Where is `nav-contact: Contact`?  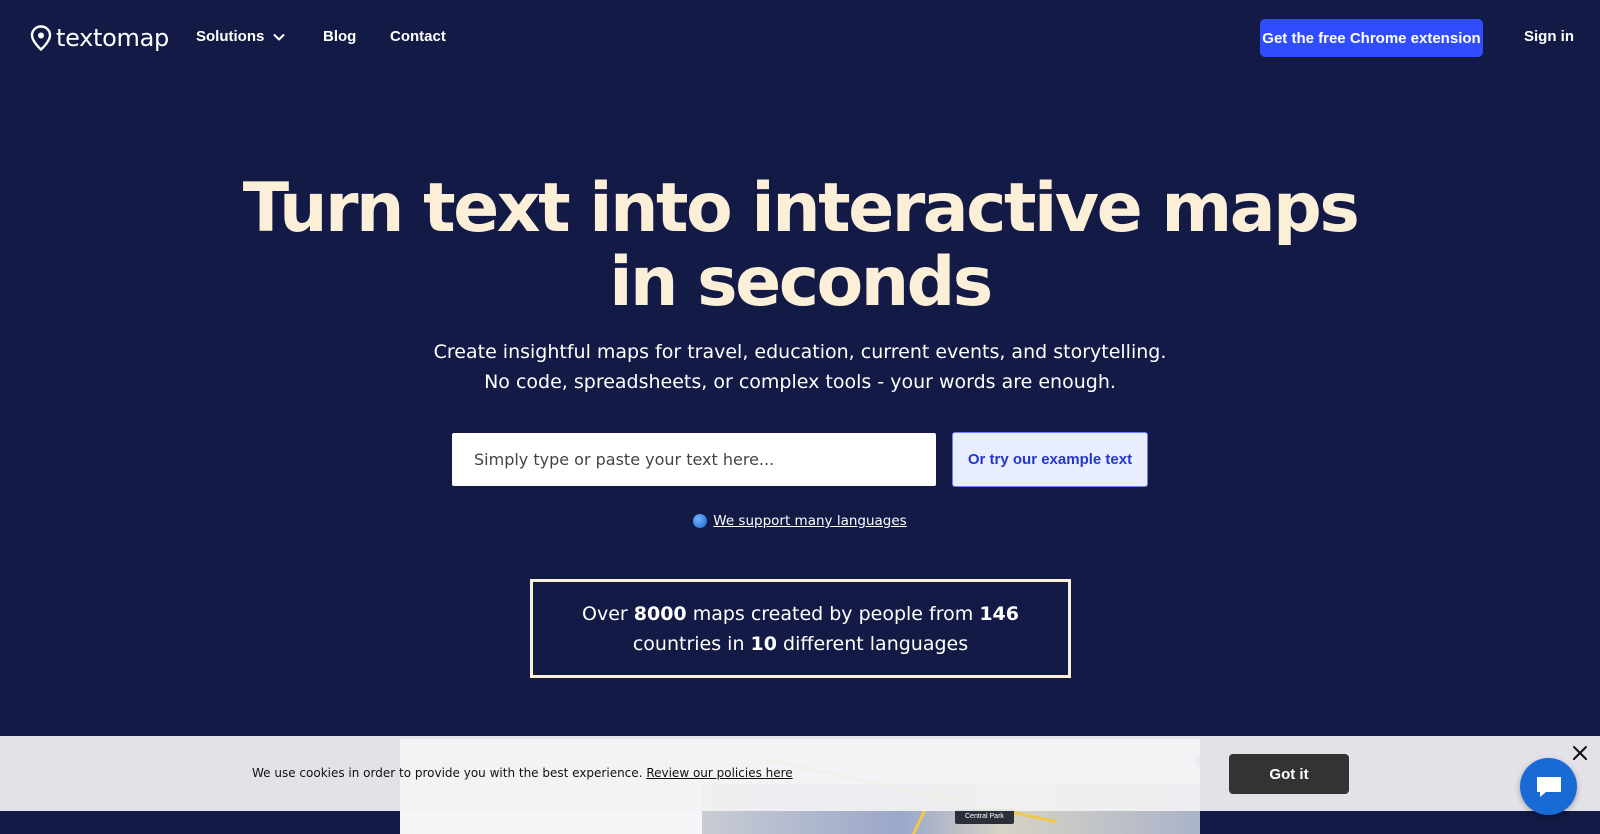
nav-contact: Contact is located at coordinates (418, 36).